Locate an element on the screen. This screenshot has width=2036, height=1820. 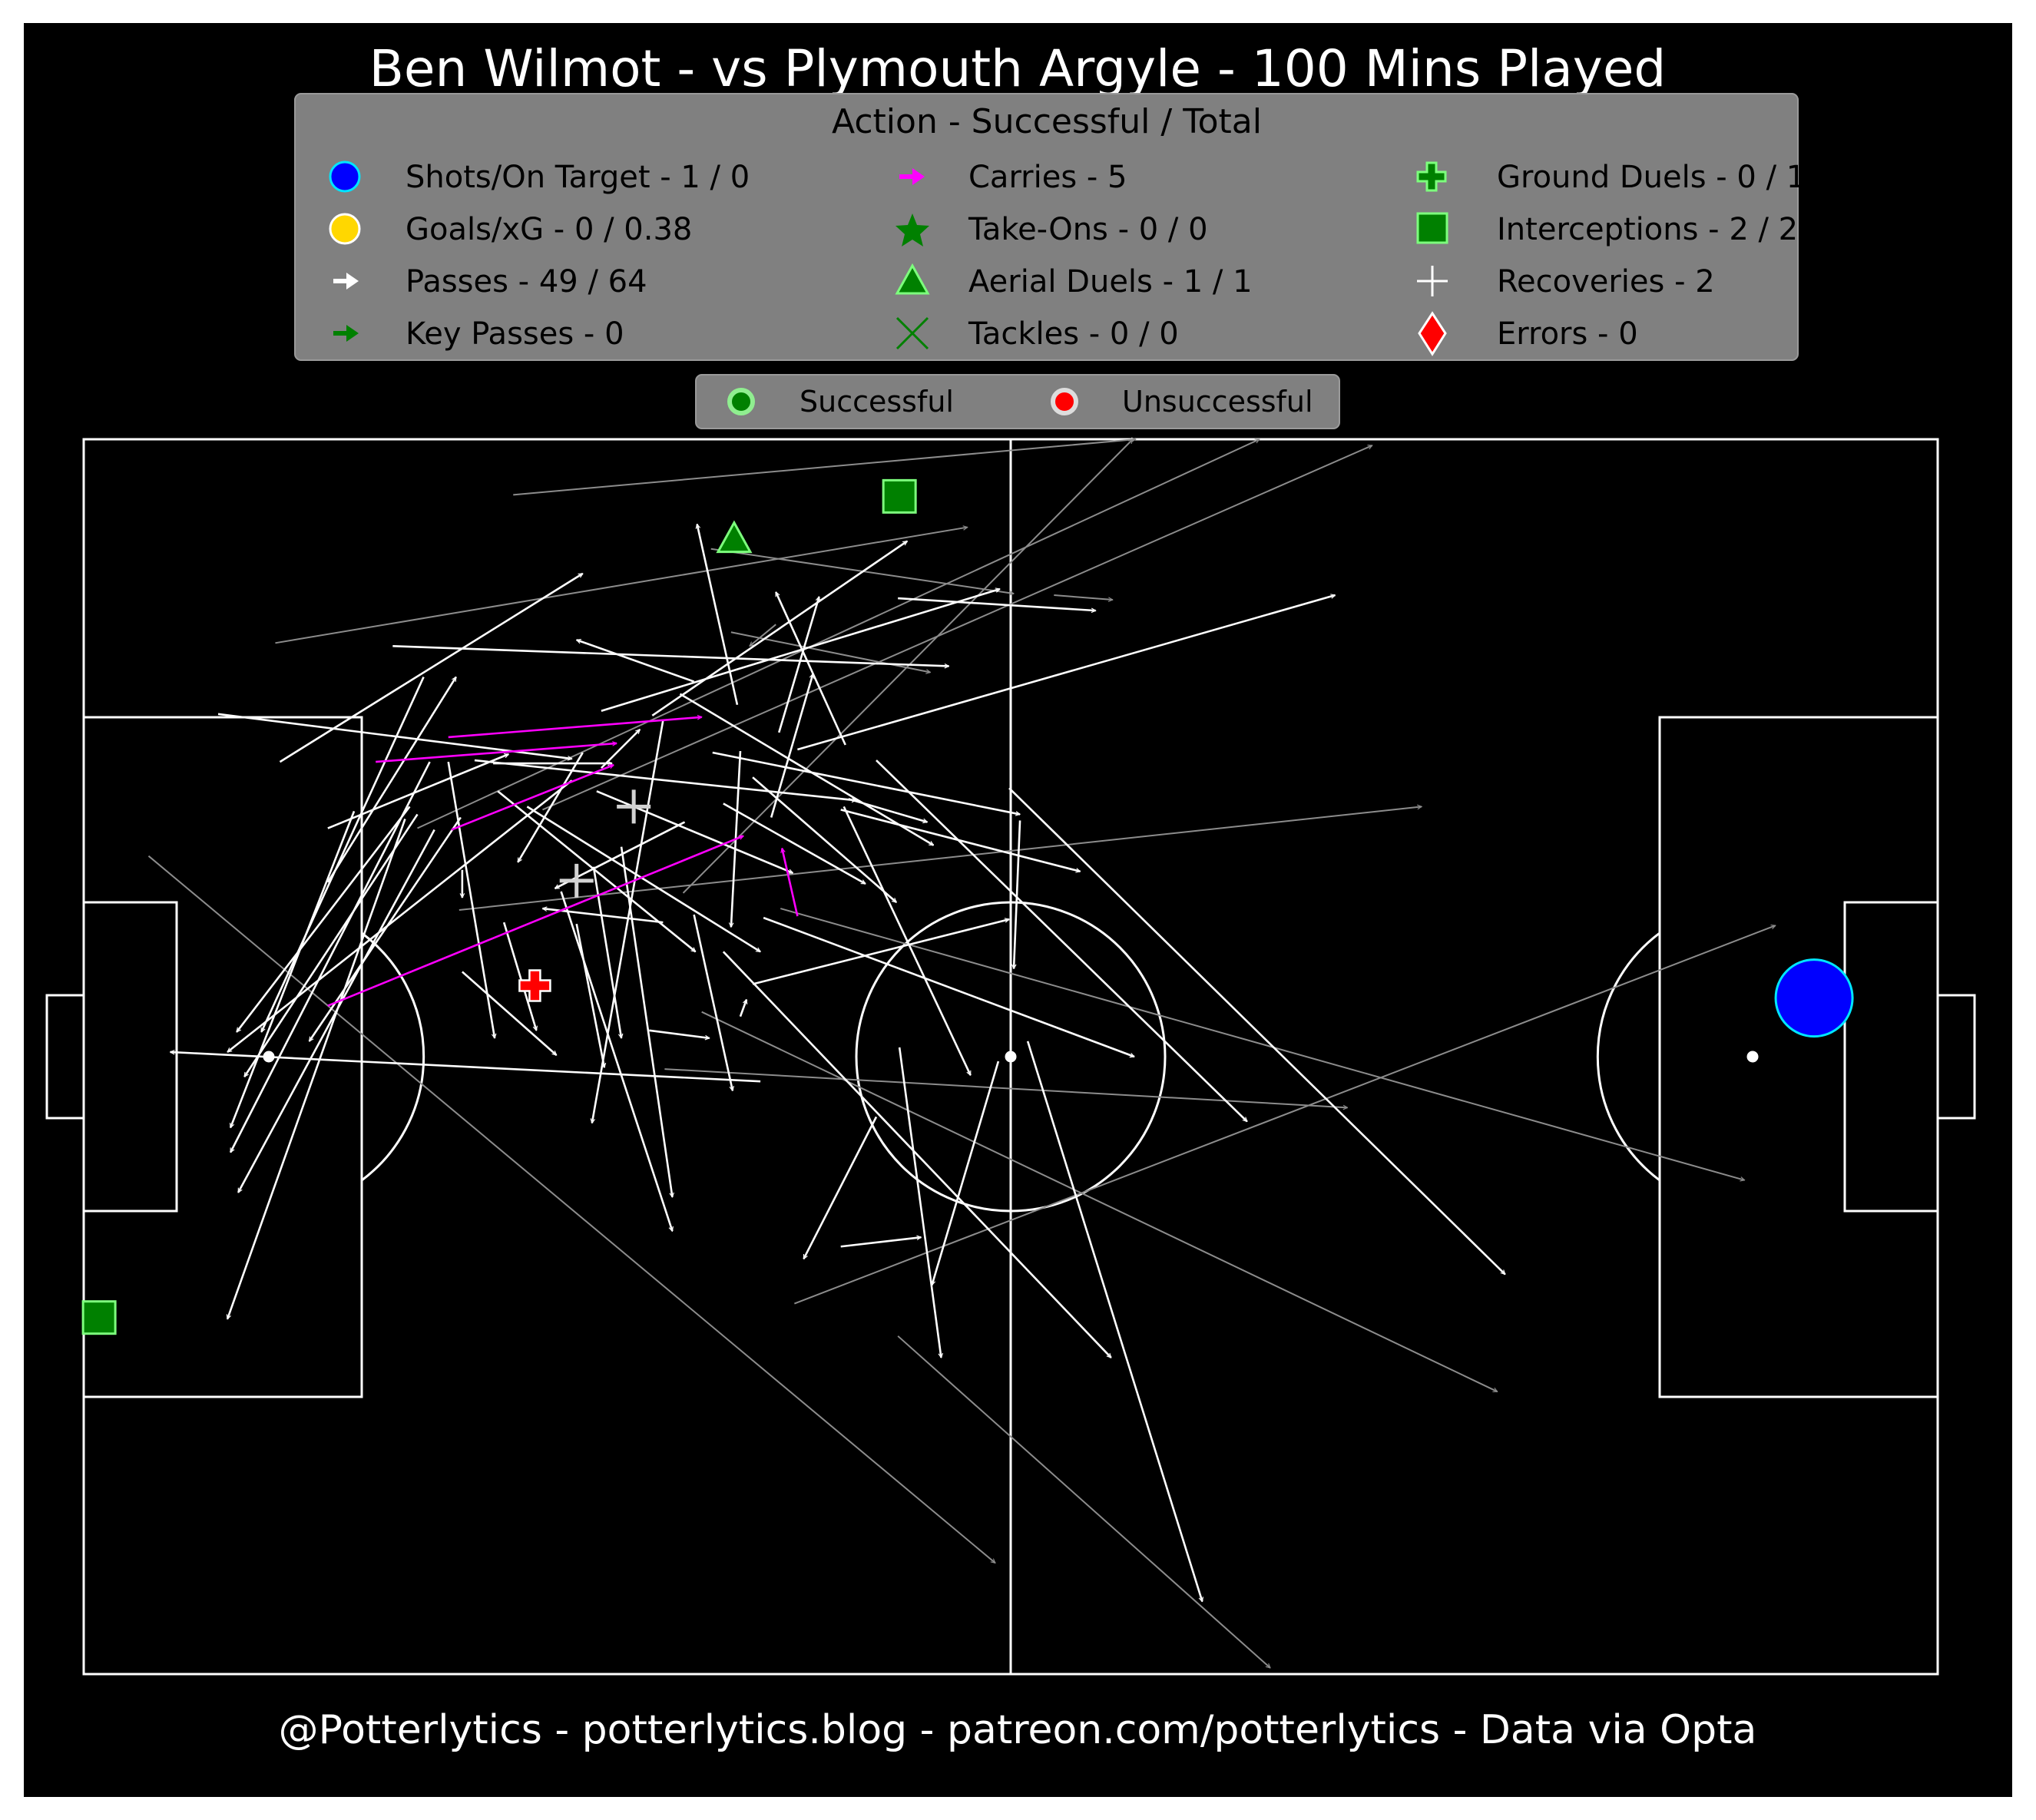
right-six-yard-box is located at coordinates (1891, 1057).